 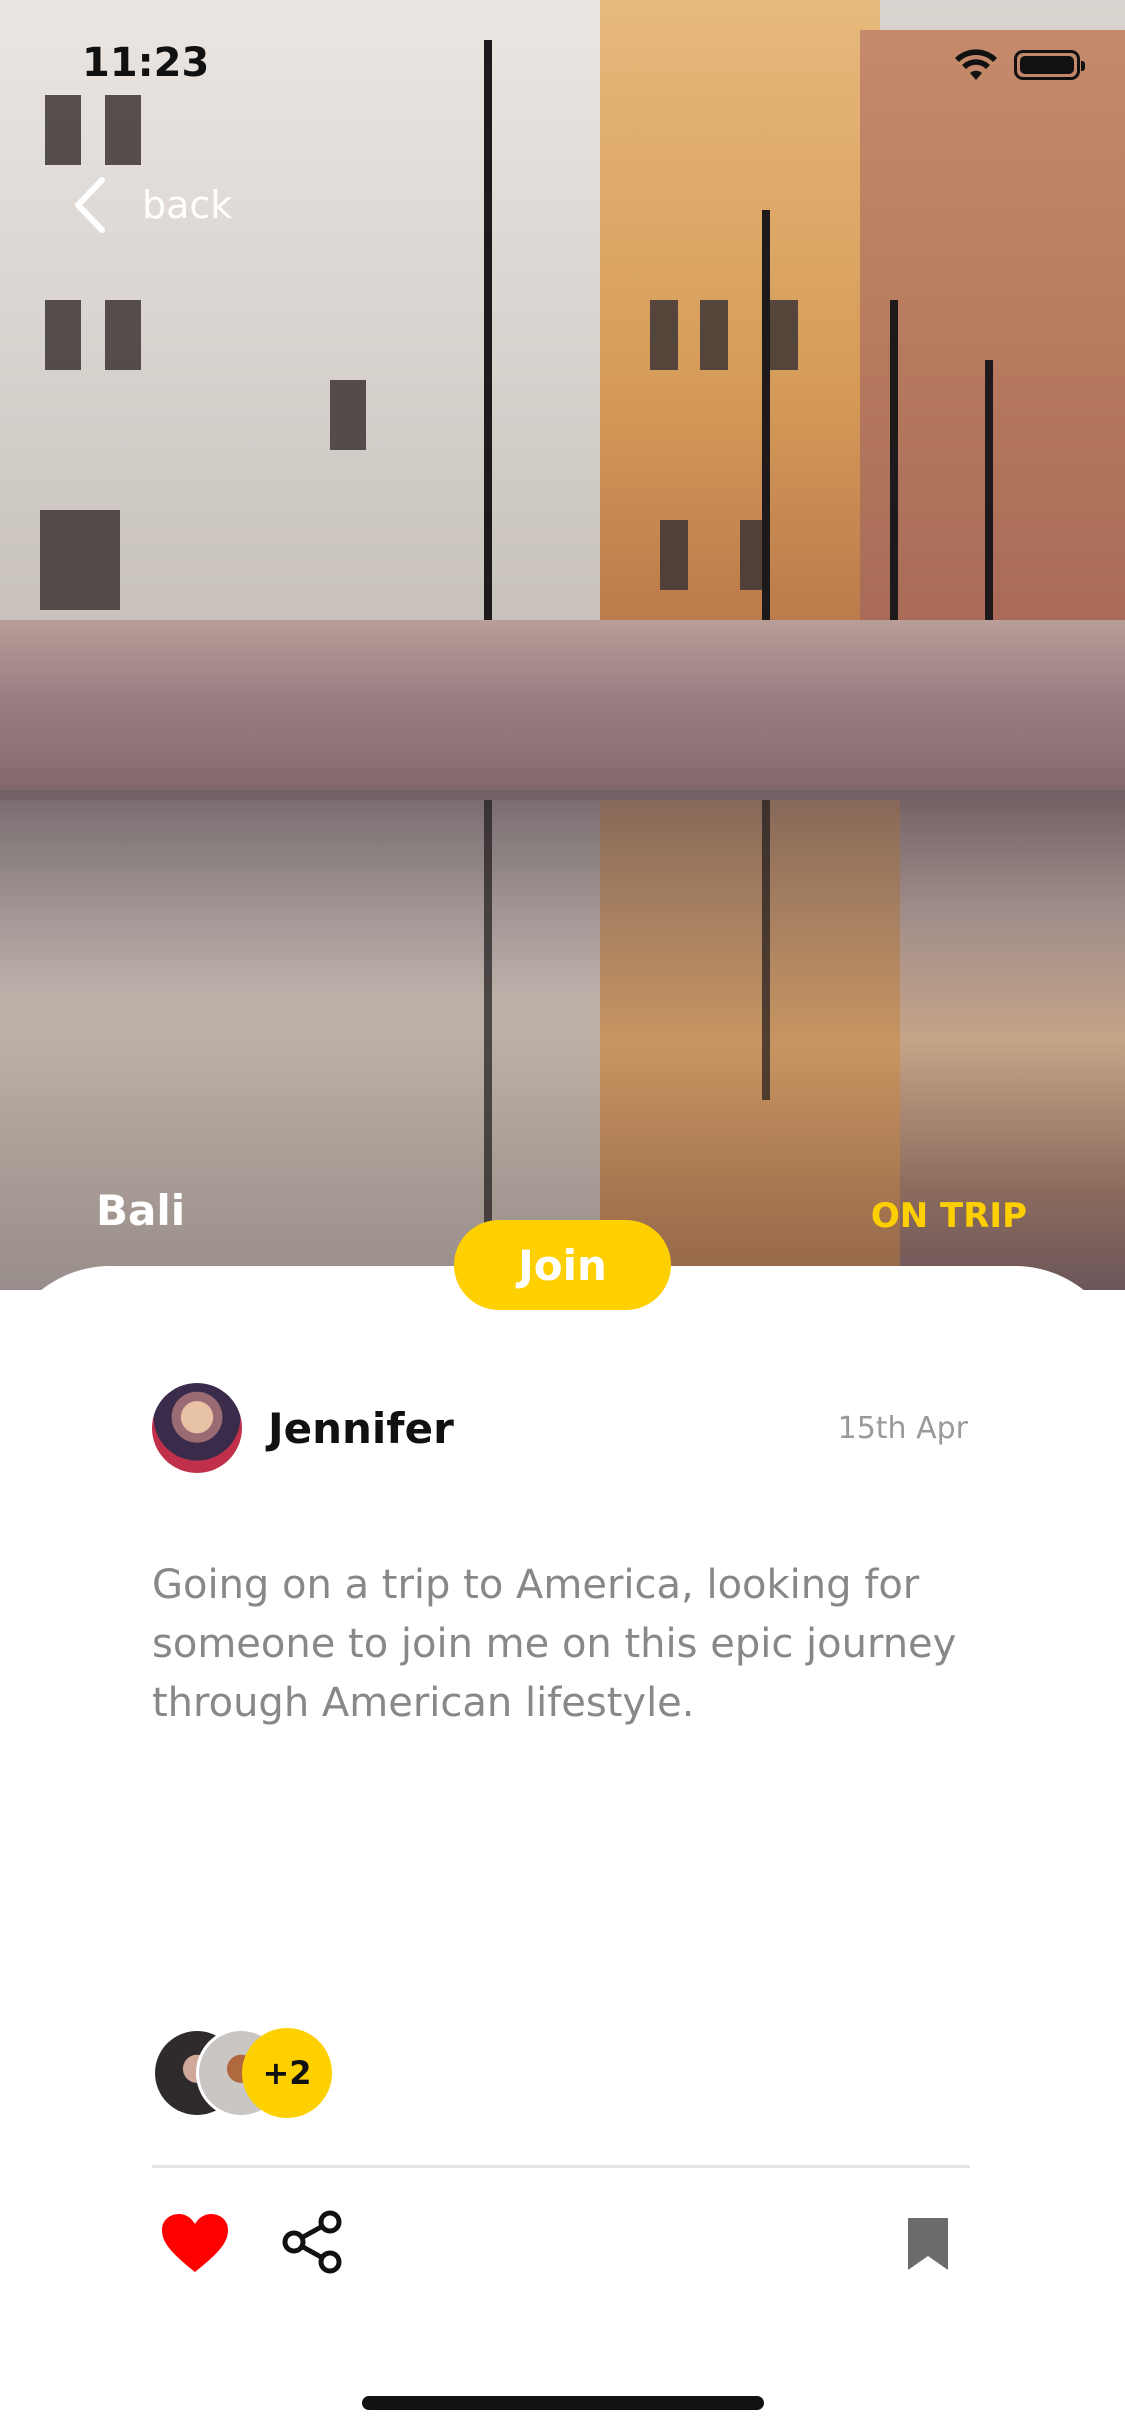 I want to click on battery-icon, so click(x=1049, y=65).